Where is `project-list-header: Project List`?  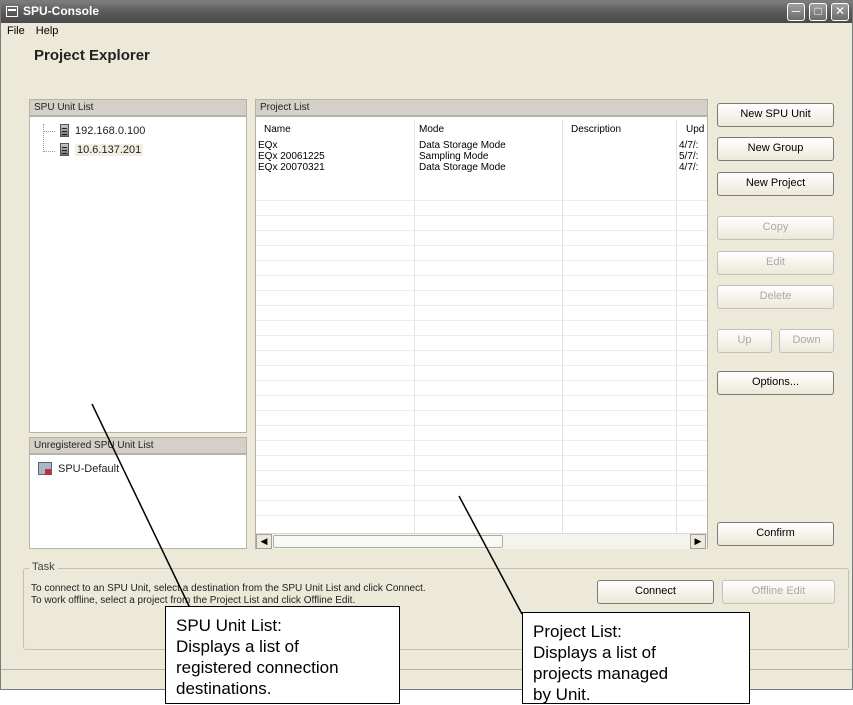
project-list-header: Project List is located at coordinates (481, 107).